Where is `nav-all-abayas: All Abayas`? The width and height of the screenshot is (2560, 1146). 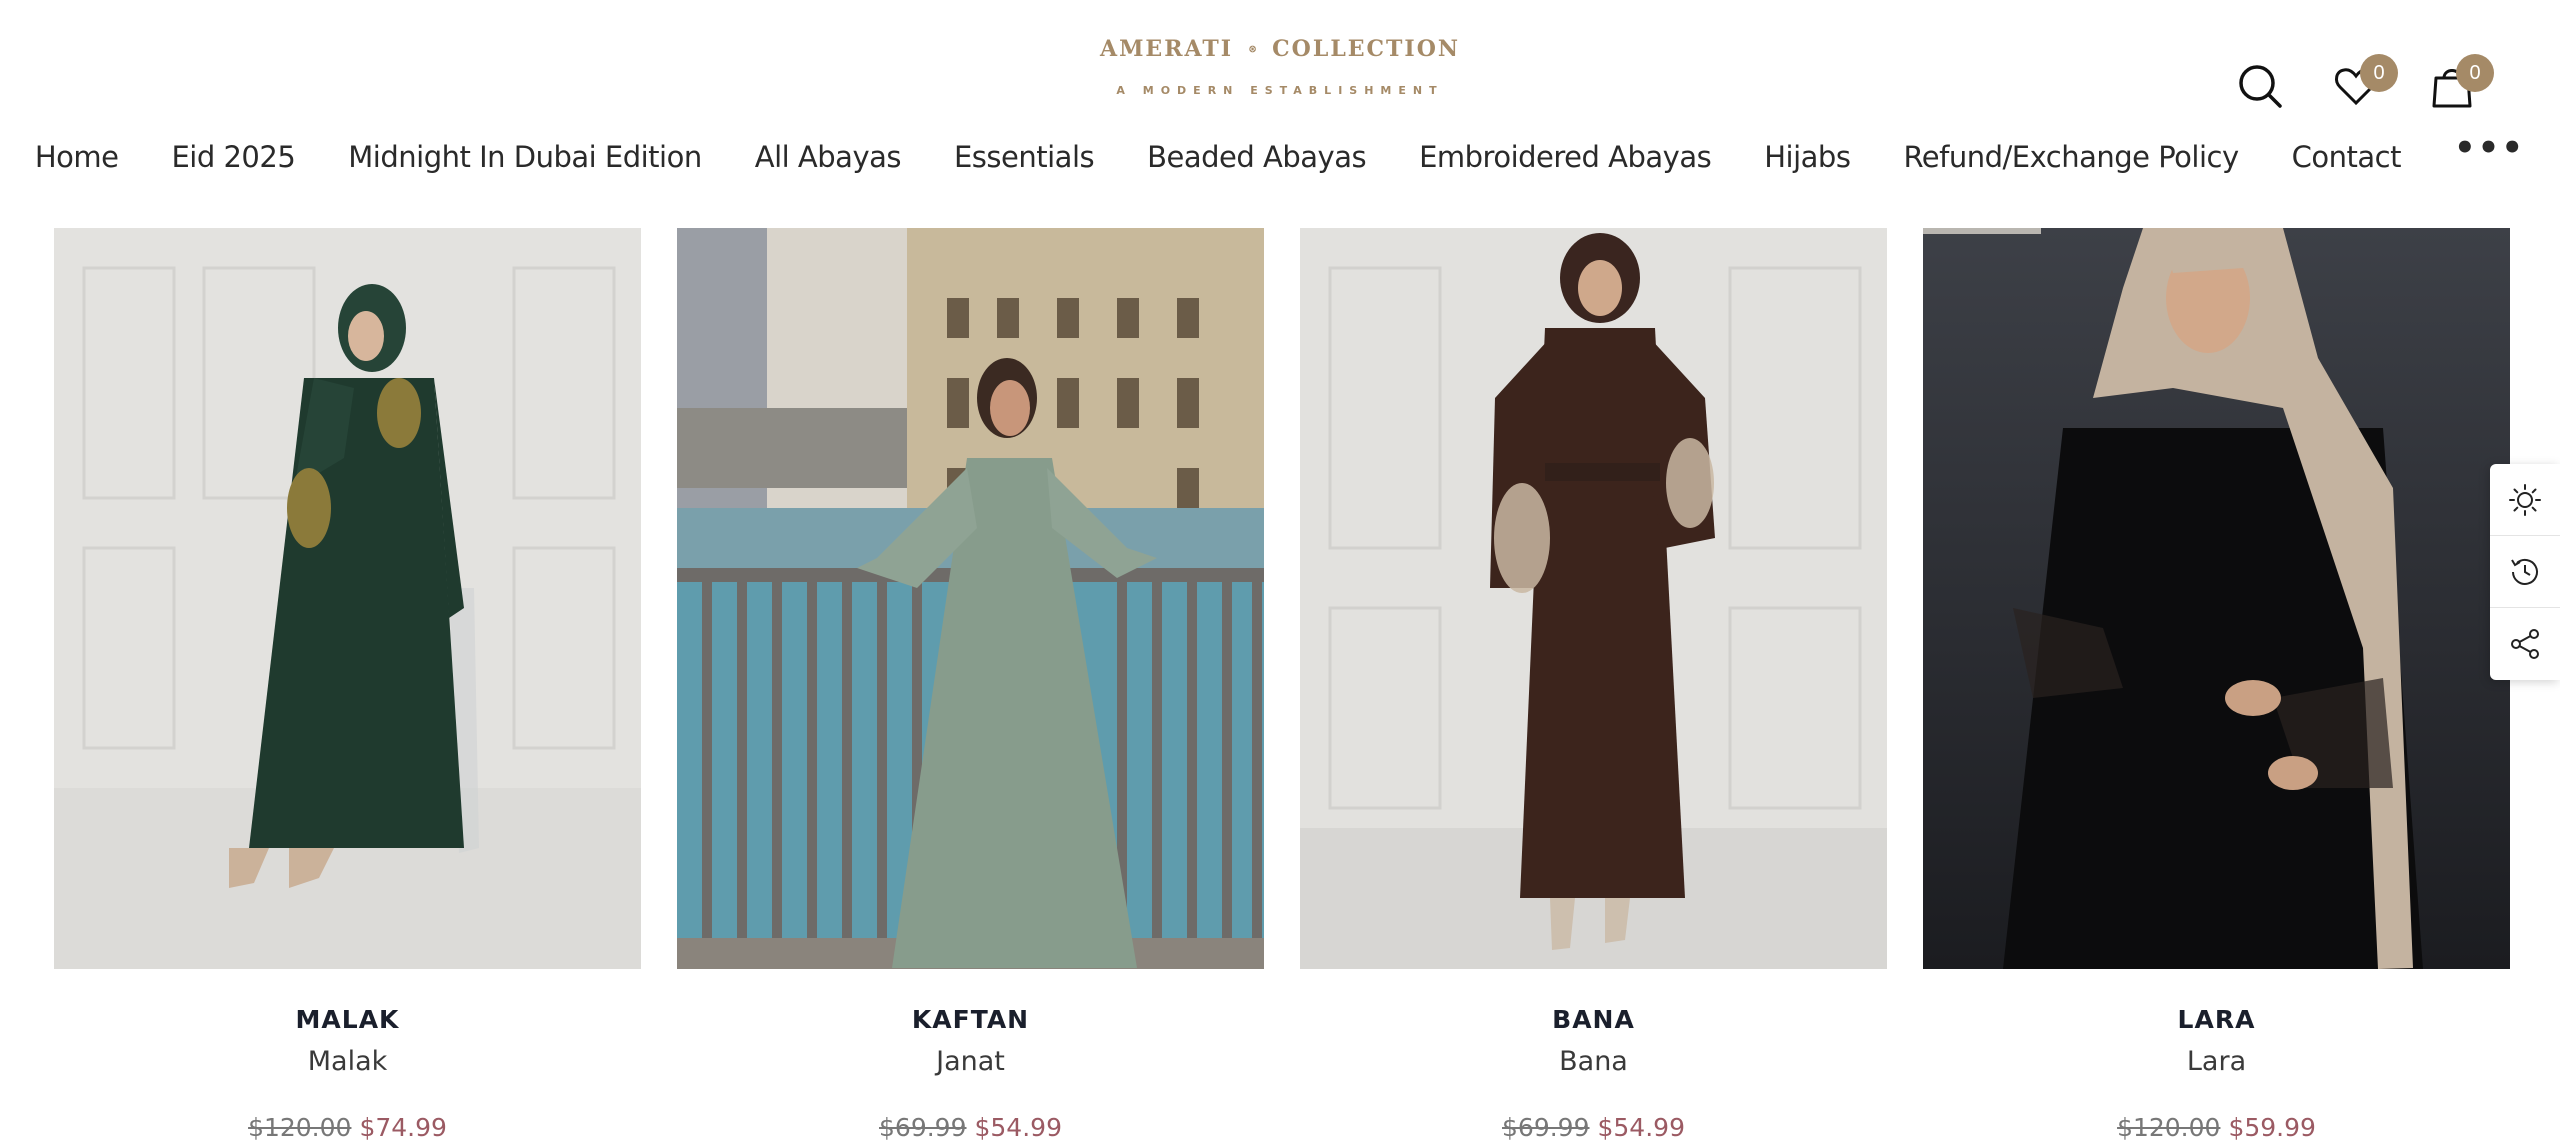
nav-all-abayas: All Abayas is located at coordinates (828, 157).